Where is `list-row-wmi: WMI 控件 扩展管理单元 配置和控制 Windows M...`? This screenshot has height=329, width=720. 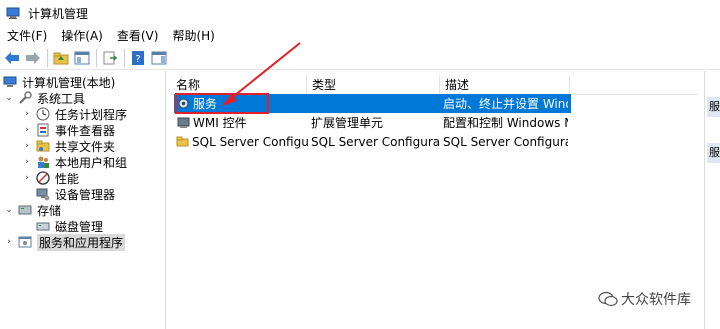 list-row-wmi: WMI 控件 扩展管理单元 配置和控制 Windows M... is located at coordinates (372, 122).